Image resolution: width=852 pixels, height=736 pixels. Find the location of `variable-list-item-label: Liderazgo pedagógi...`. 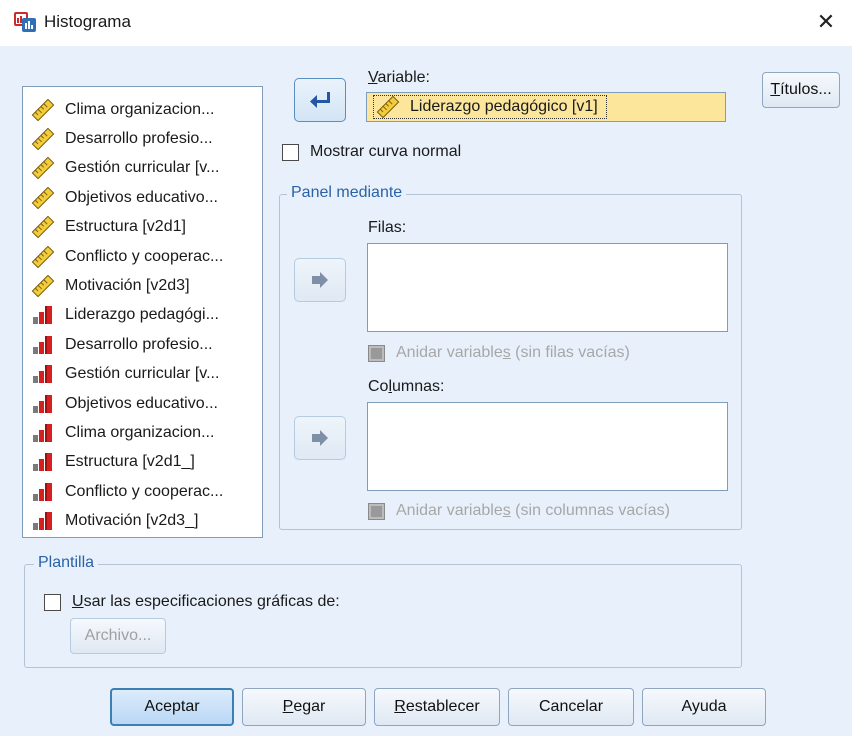

variable-list-item-label: Liderazgo pedagógi... is located at coordinates (142, 315).